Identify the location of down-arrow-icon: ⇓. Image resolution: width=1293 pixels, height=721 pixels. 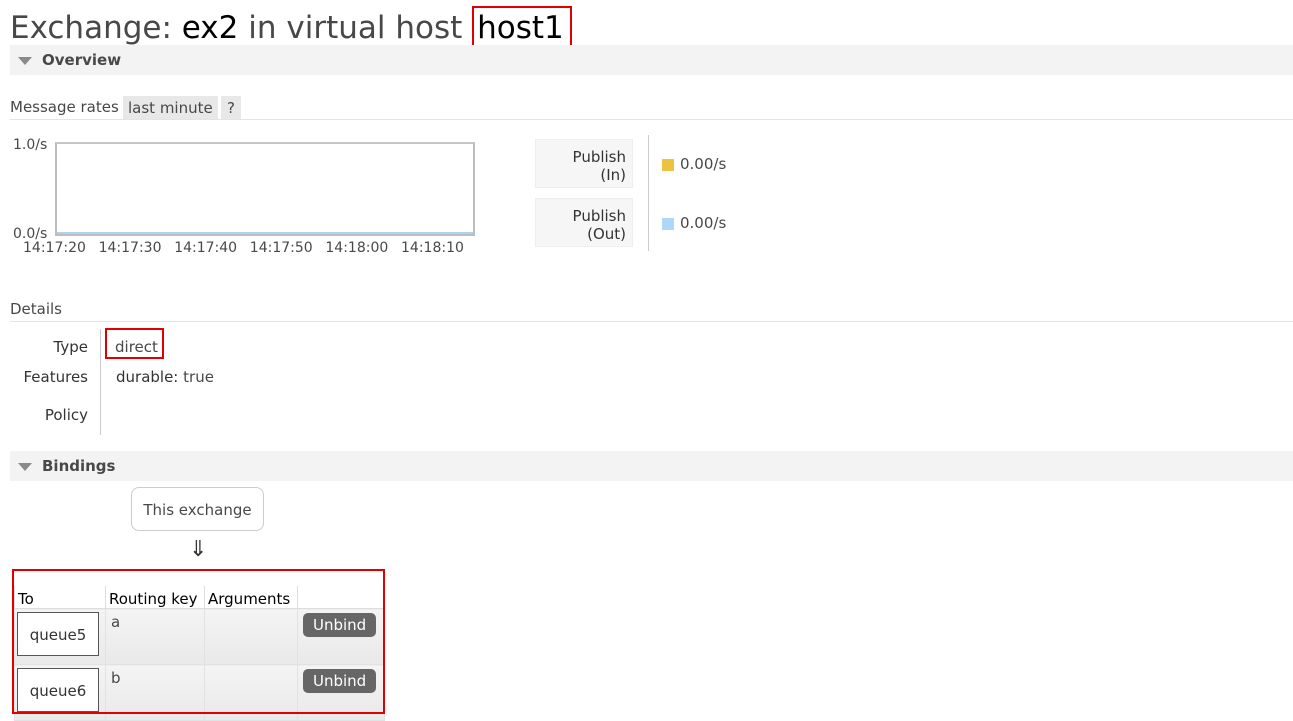
(198, 549).